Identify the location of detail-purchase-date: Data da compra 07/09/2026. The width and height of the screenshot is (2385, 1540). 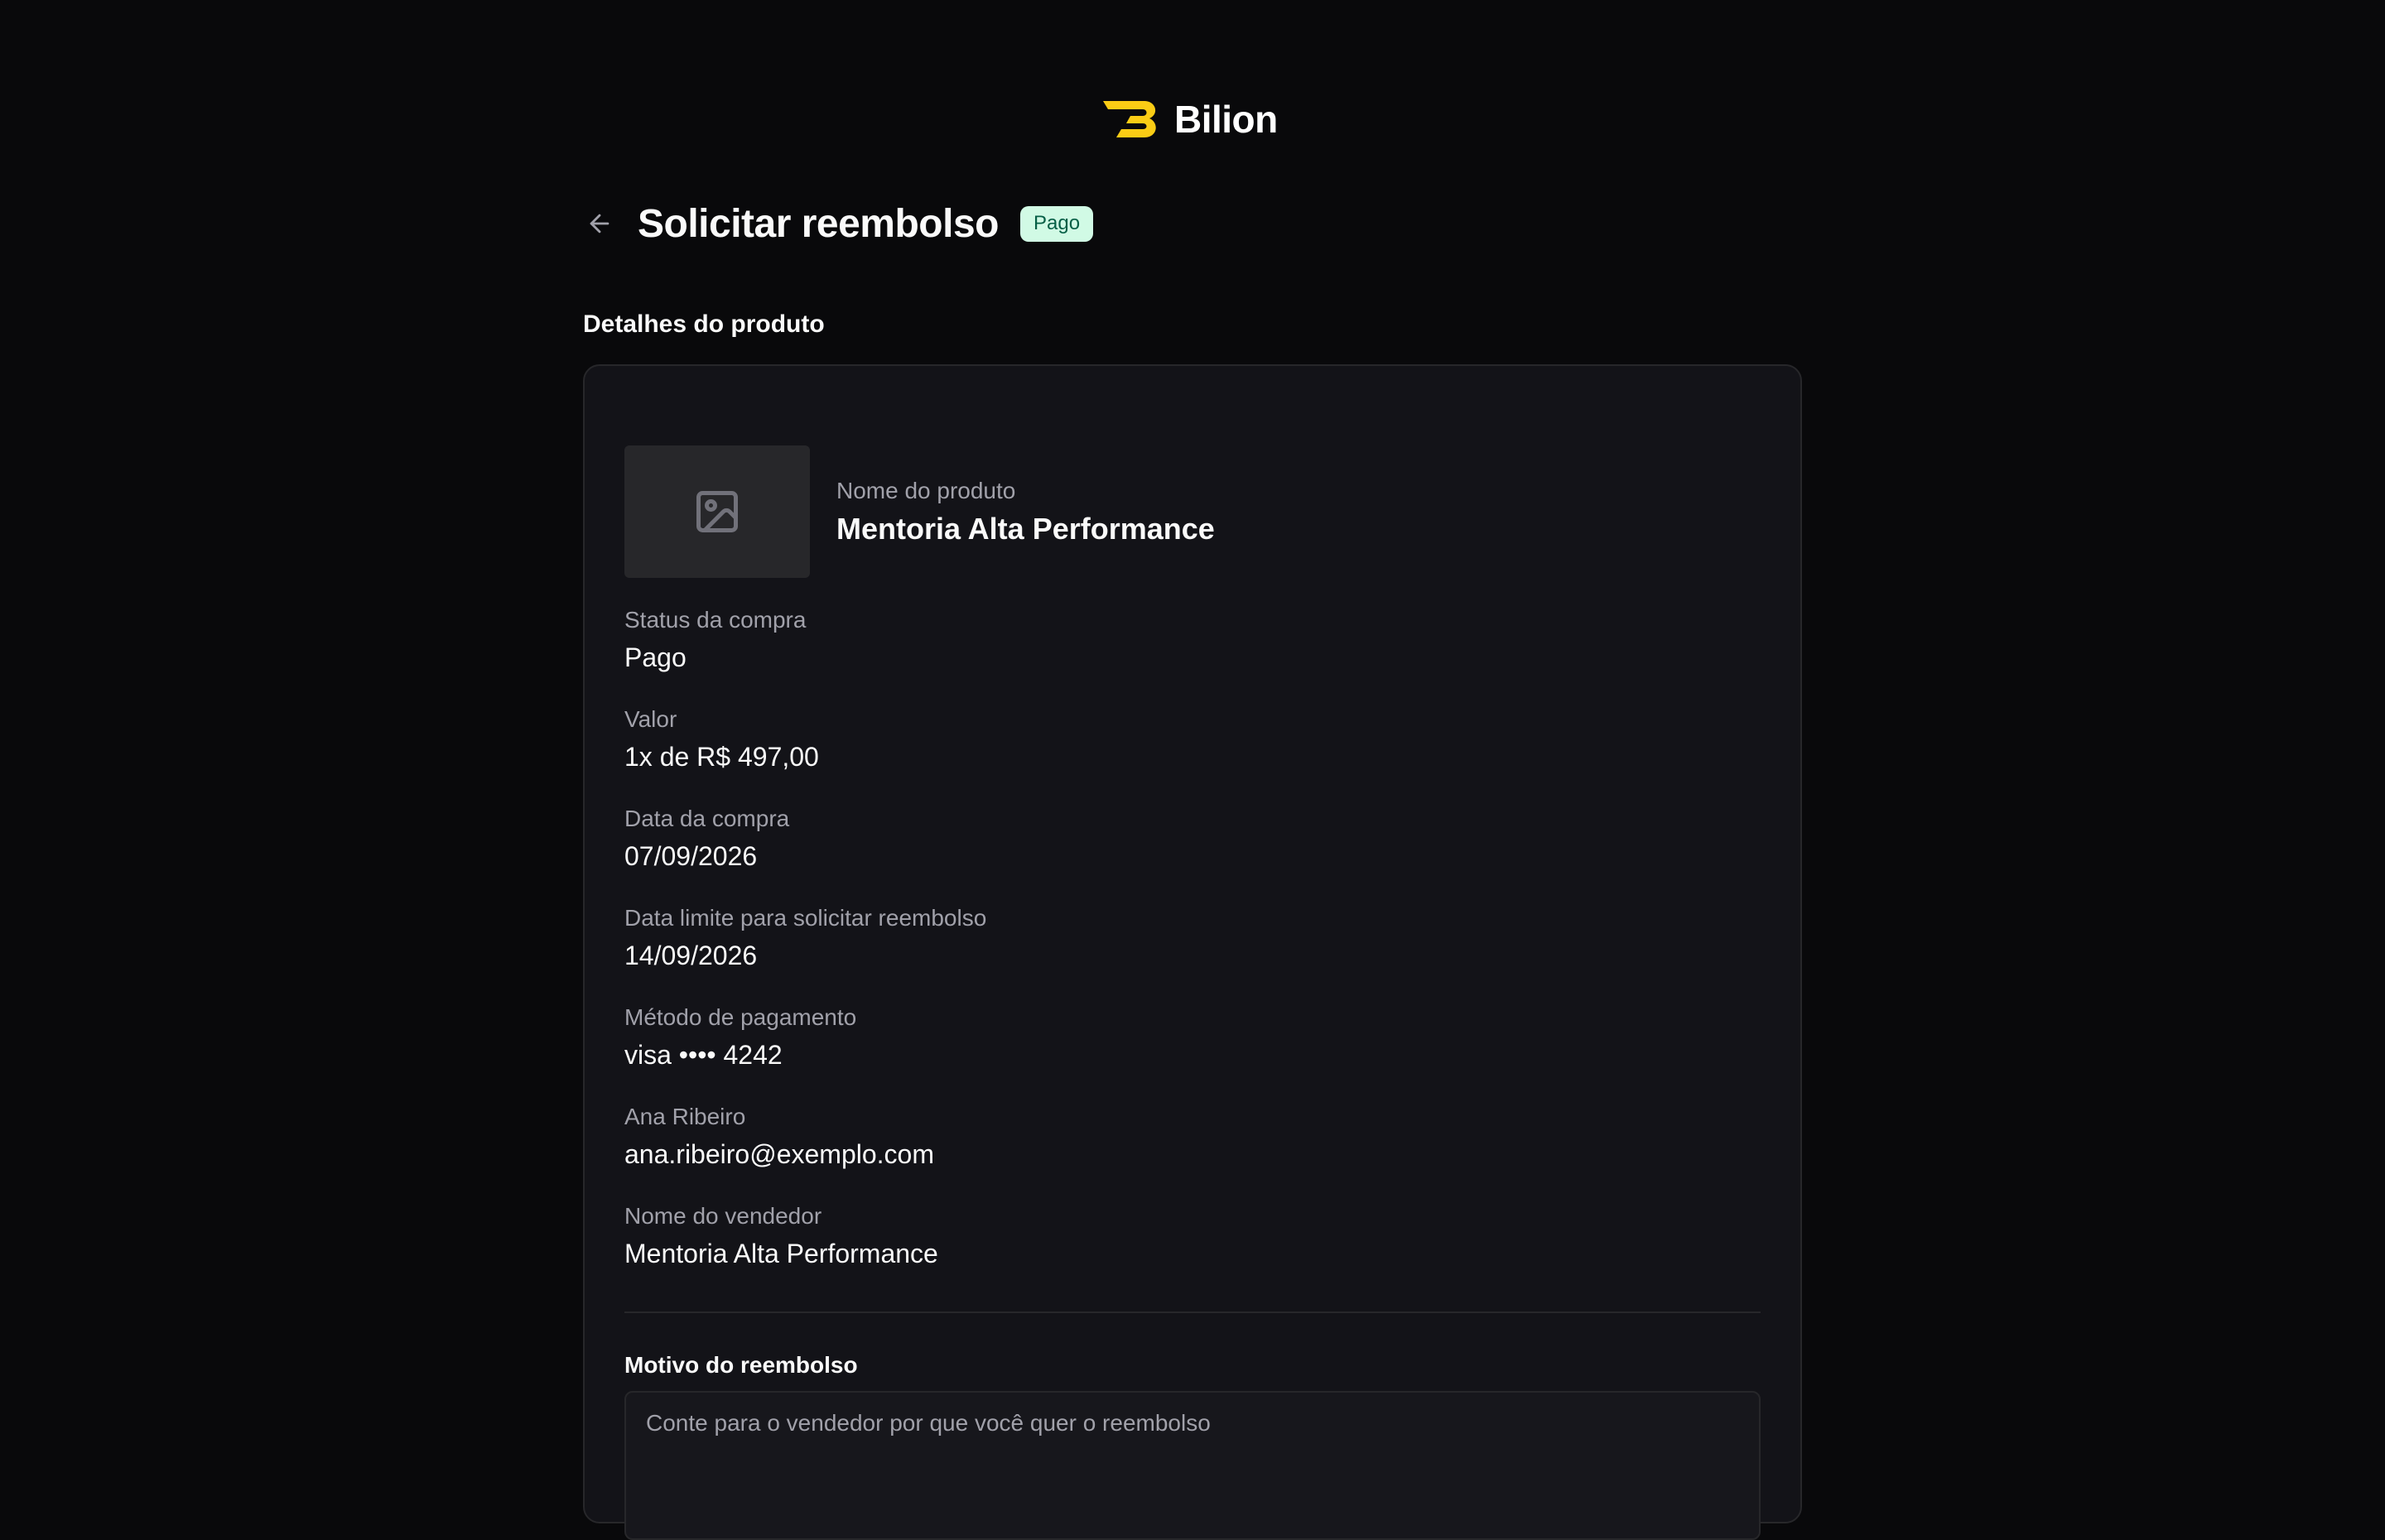
(1194, 852).